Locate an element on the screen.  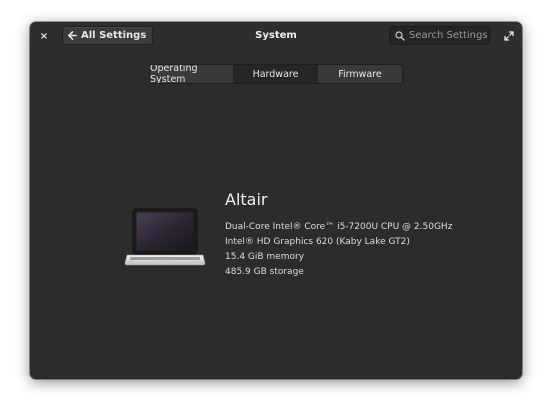
tab-firmware: Firmware is located at coordinates (360, 74).